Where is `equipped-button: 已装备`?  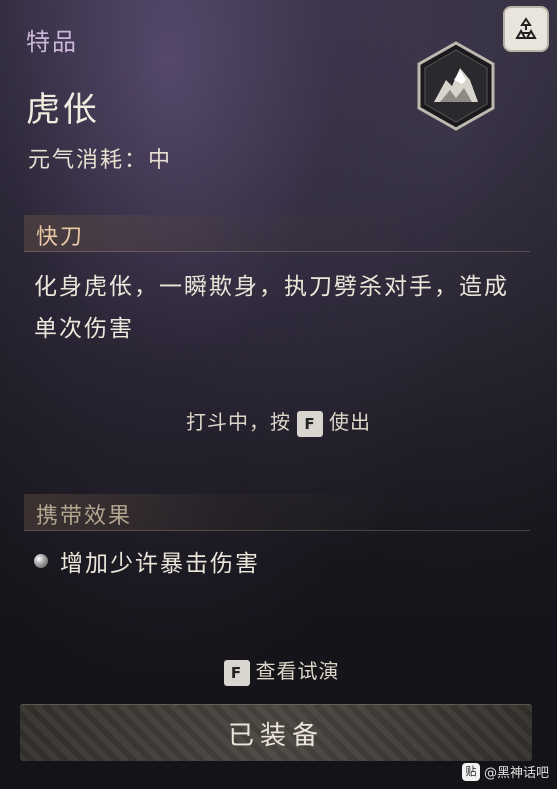 equipped-button: 已装备 is located at coordinates (276, 732).